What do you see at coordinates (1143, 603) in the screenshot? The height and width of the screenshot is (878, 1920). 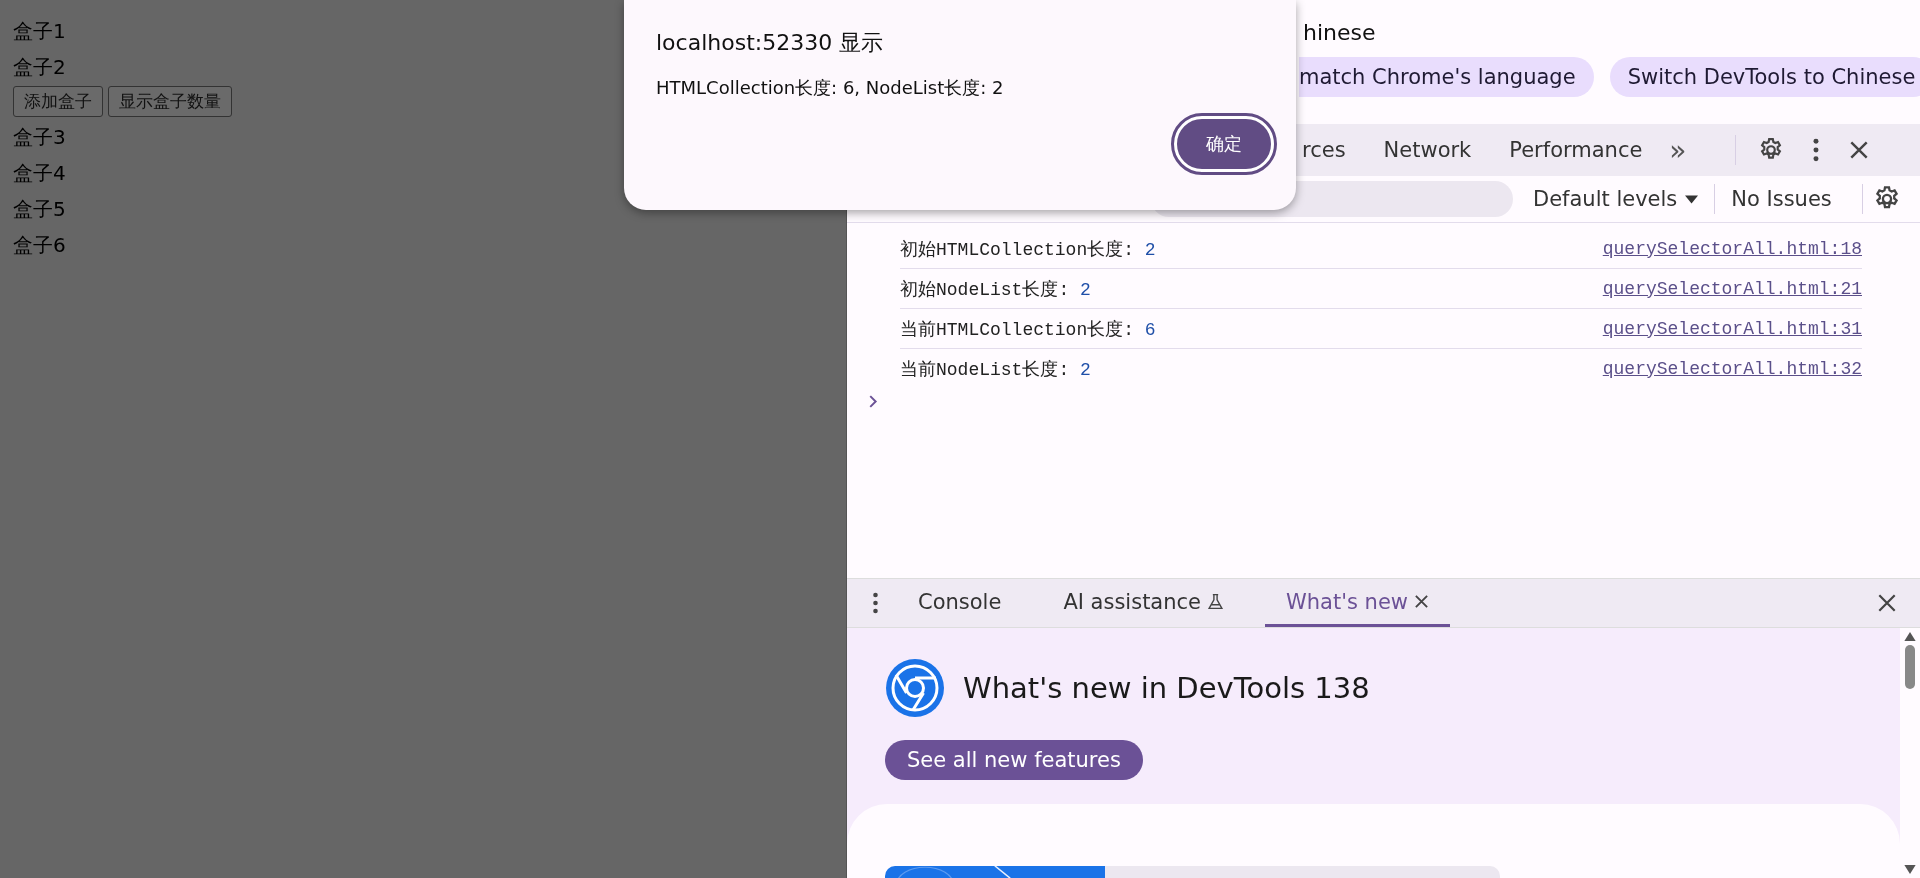 I see `drawer-tab: AI assistance` at bounding box center [1143, 603].